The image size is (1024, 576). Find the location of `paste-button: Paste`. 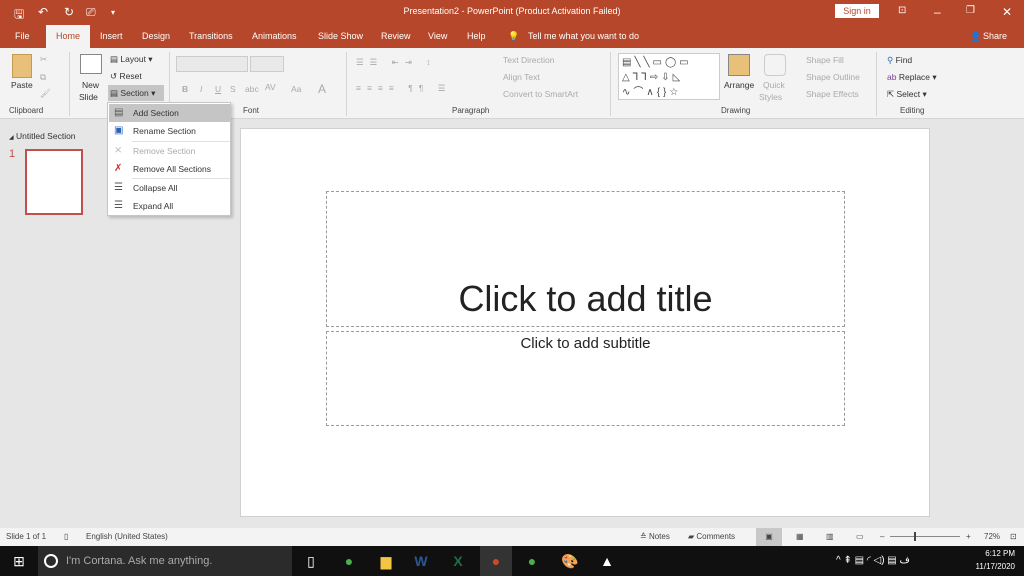

paste-button: Paste is located at coordinates (22, 85).